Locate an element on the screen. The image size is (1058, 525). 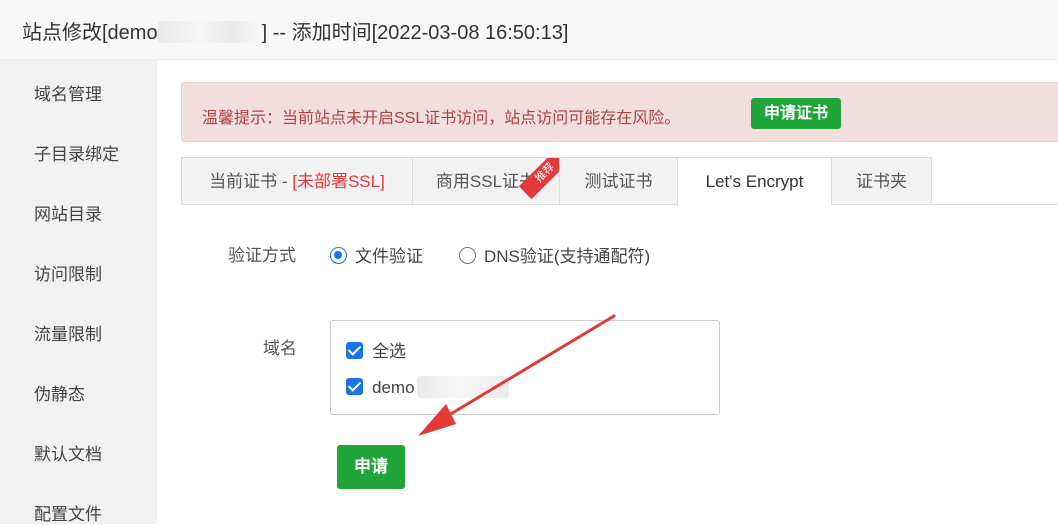
tab-cert-folder: 证书夹 is located at coordinates (881, 181).